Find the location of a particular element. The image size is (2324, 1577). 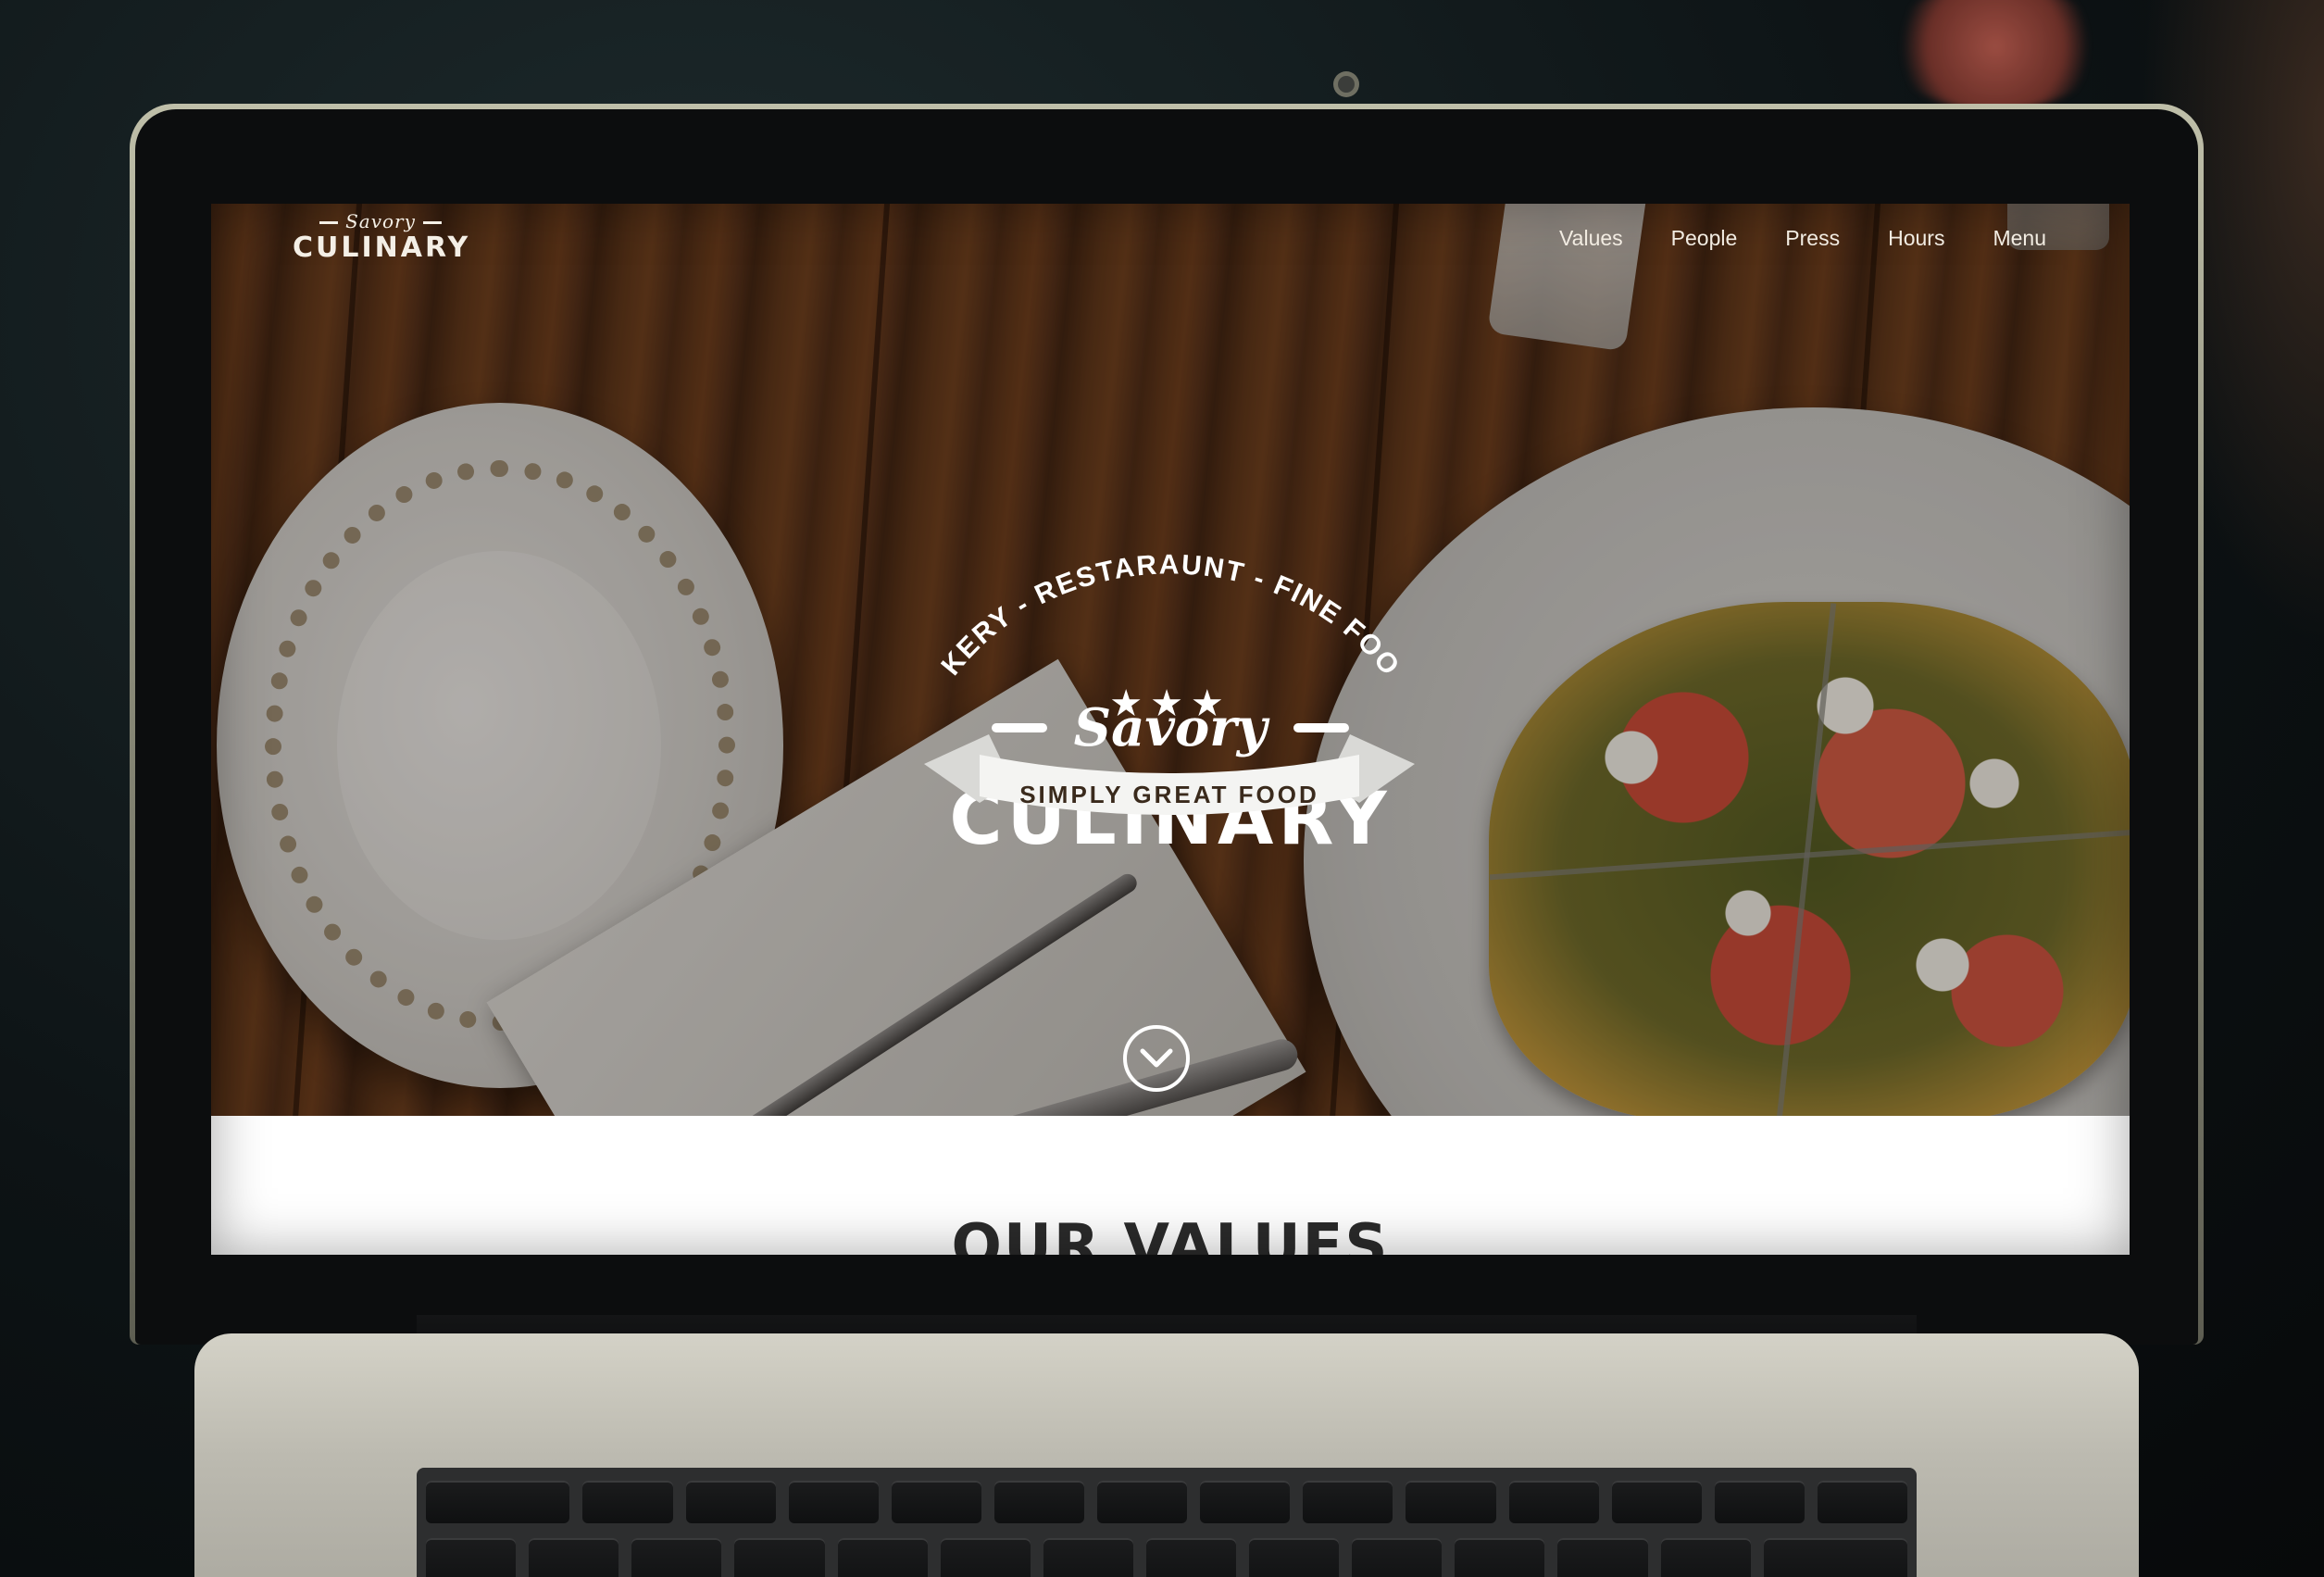

keyboard is located at coordinates (1167, 1522).